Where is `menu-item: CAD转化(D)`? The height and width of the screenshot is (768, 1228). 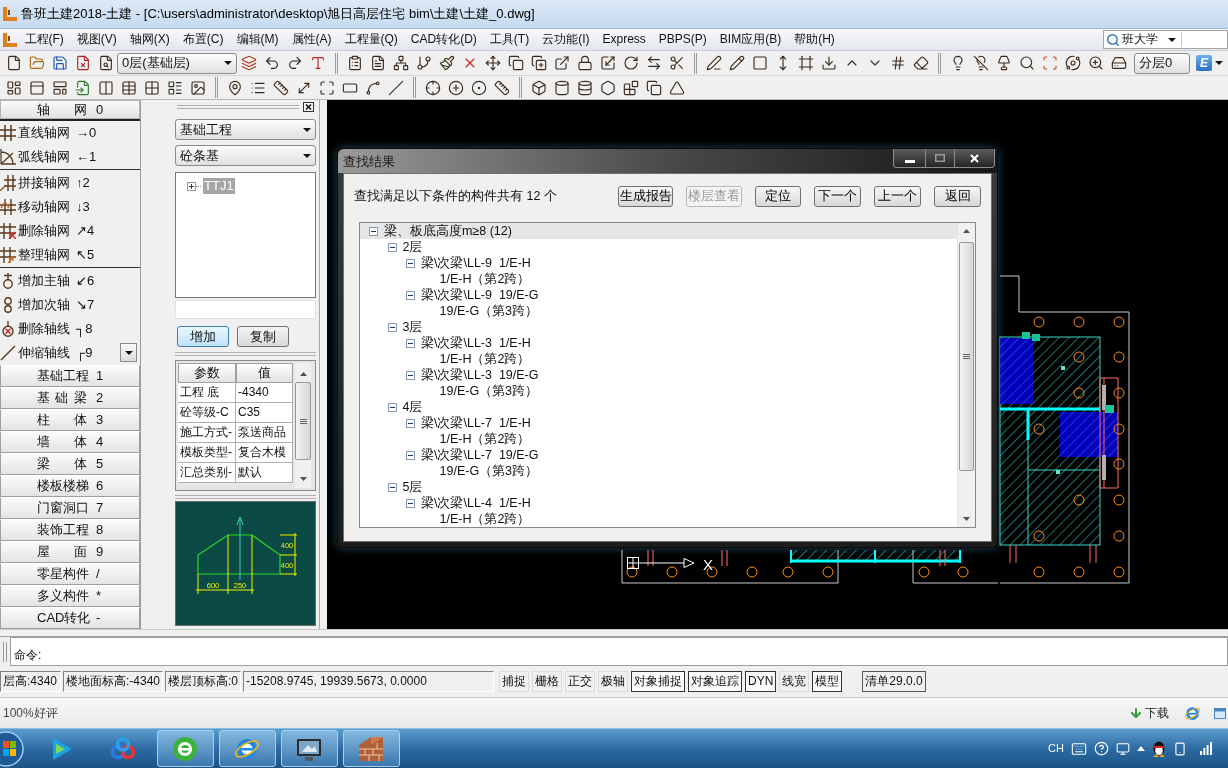
menu-item: CAD转化(D) is located at coordinates (444, 39).